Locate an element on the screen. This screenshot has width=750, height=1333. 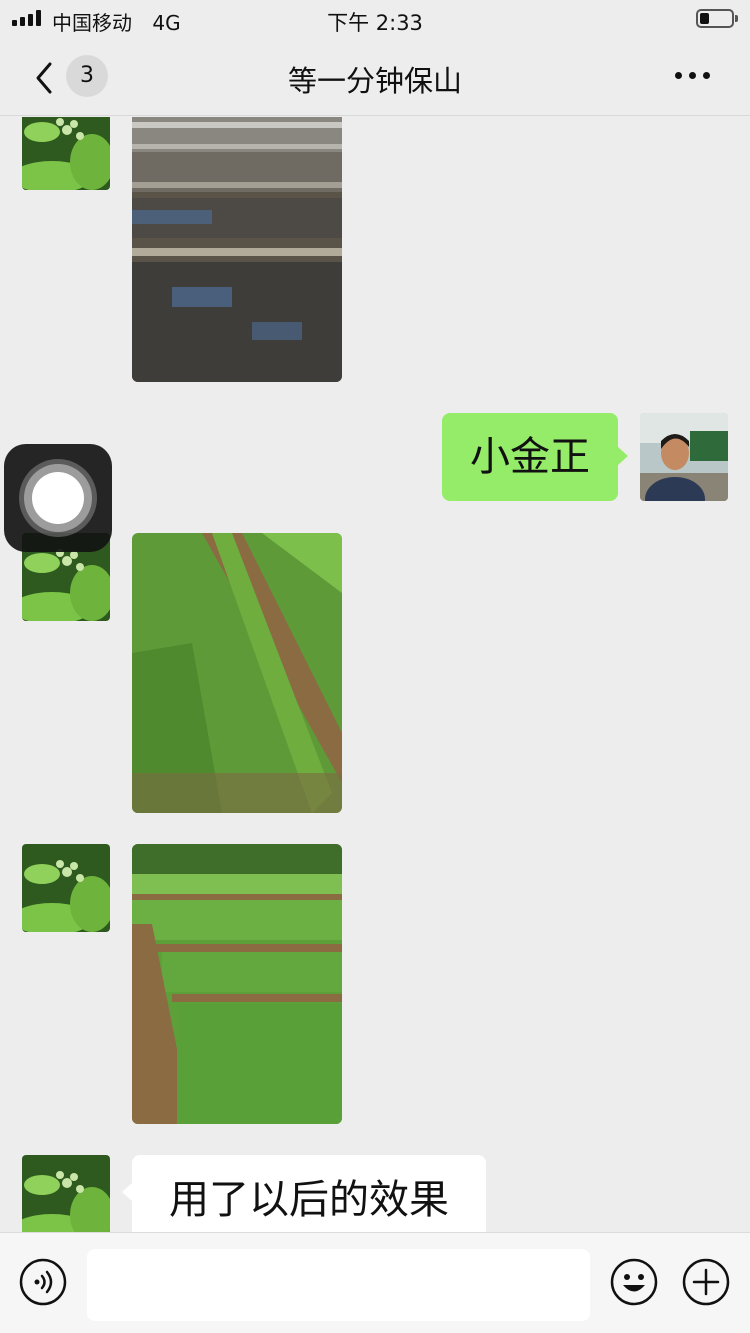
battery-icon is located at coordinates (717, 18).